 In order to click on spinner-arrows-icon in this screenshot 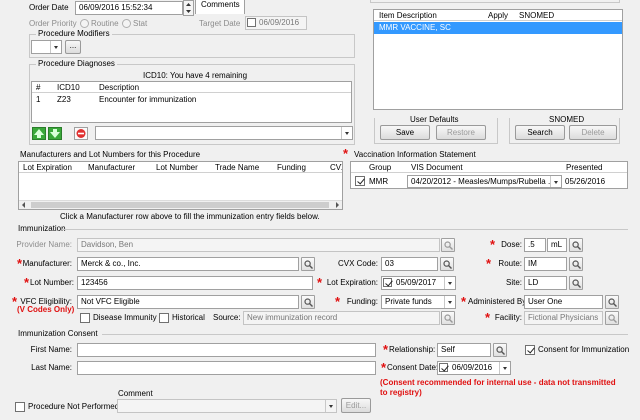, I will do `click(188, 8)`.